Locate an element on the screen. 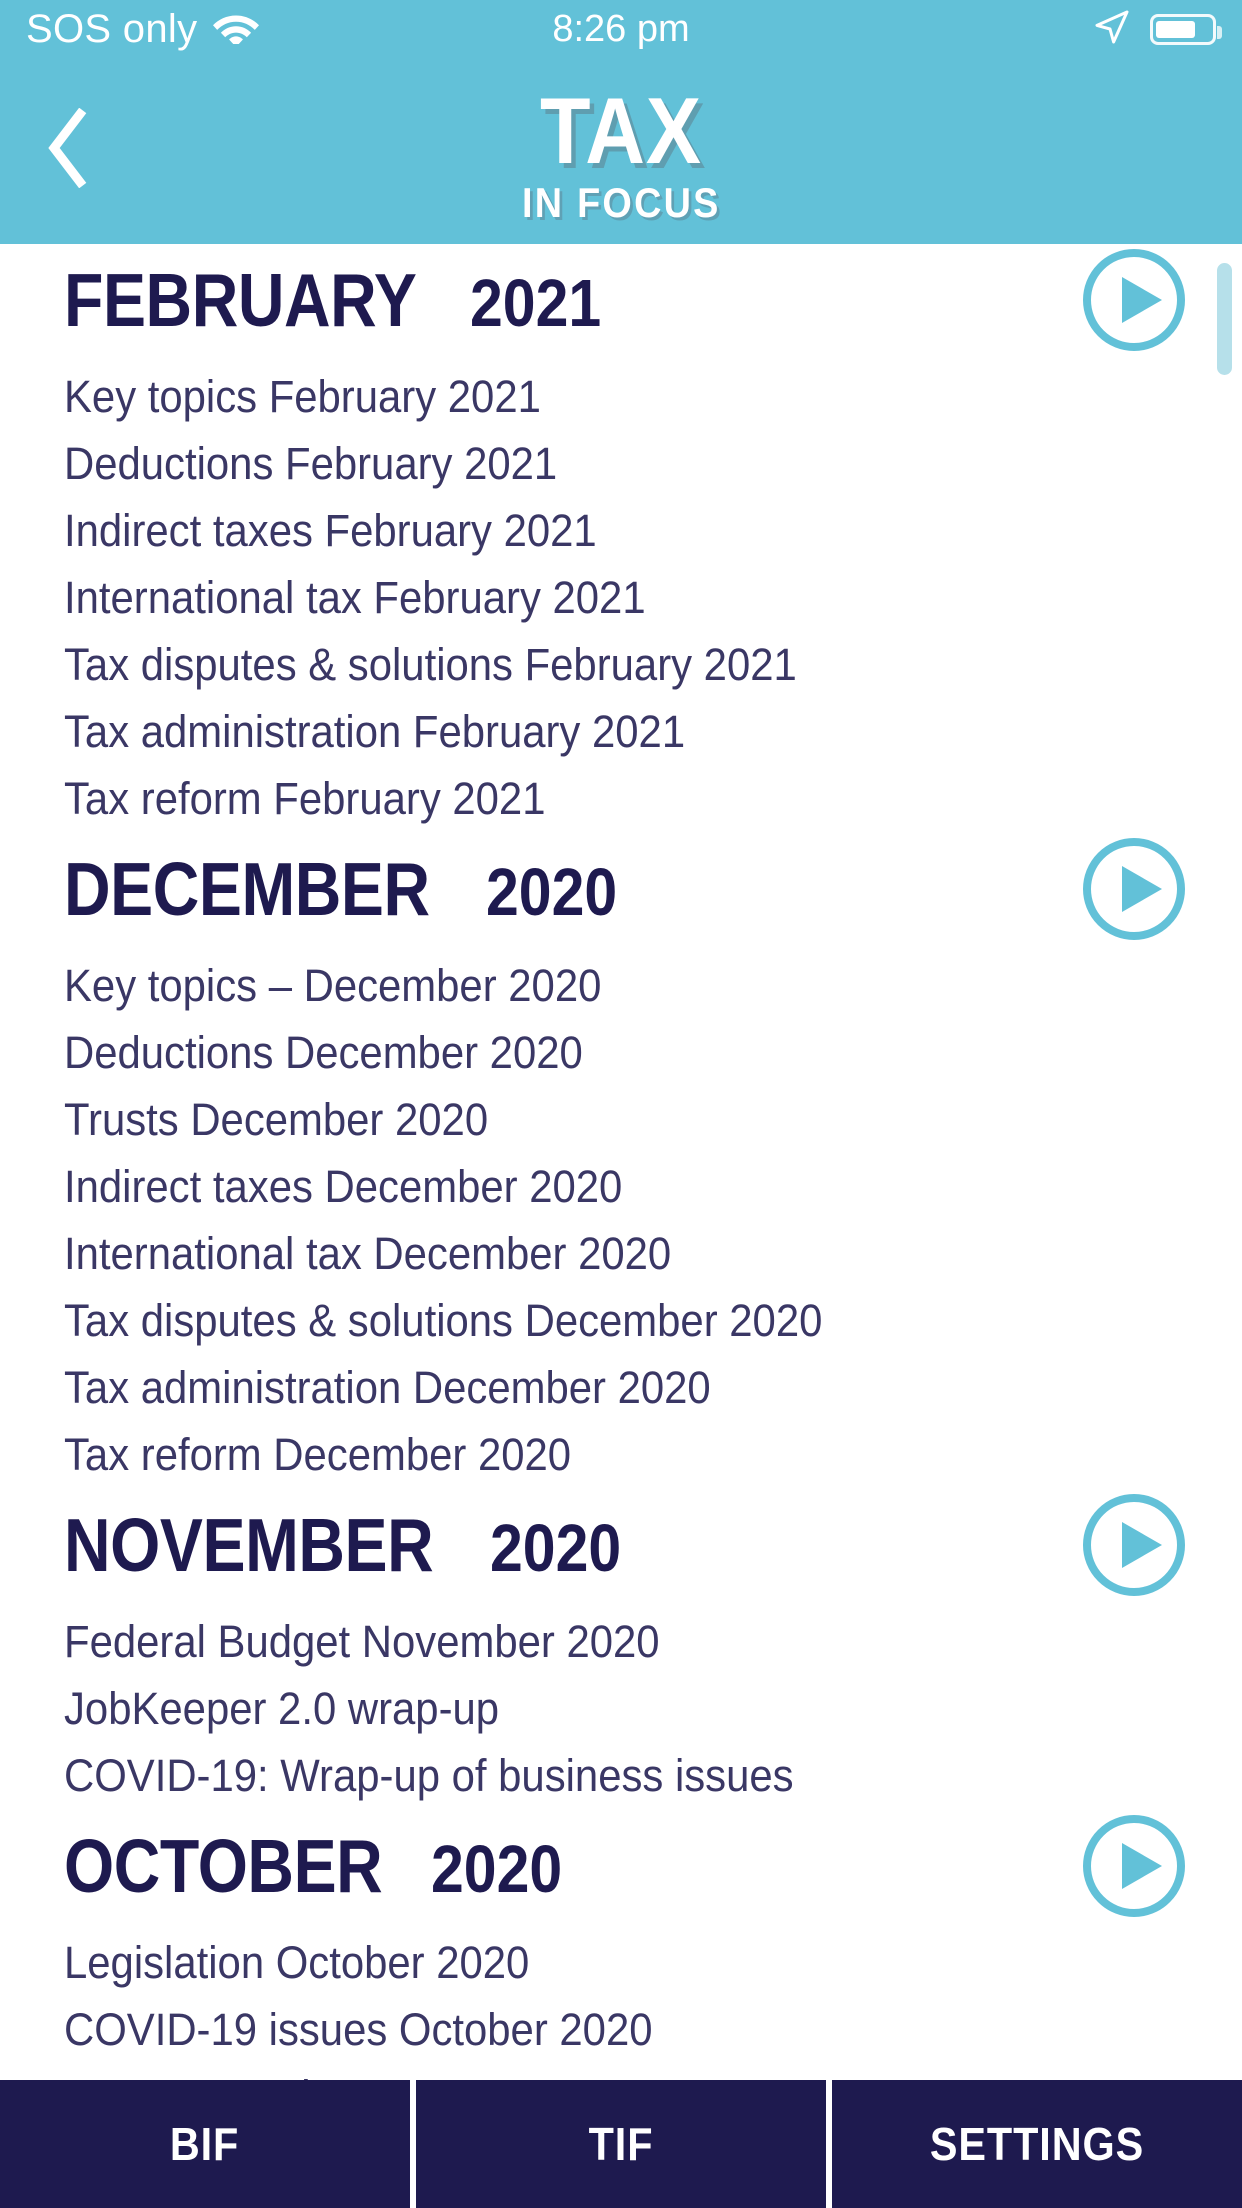 The height and width of the screenshot is (2208, 1242). battery-icon is located at coordinates (1186, 29).